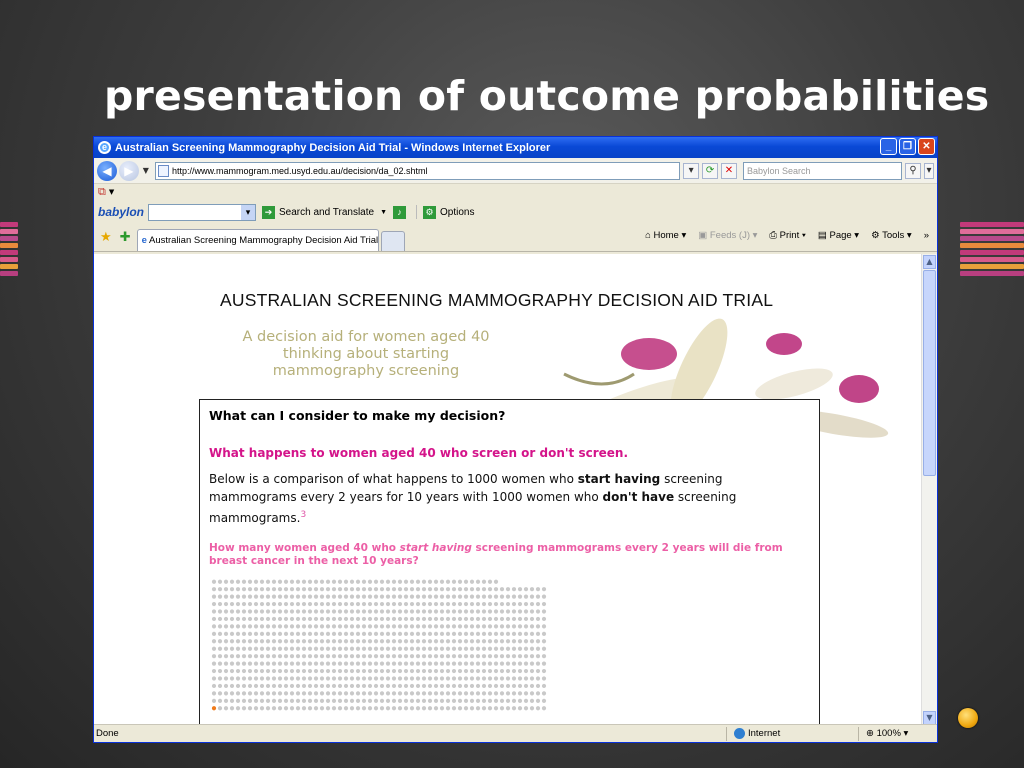  Describe the element at coordinates (125, 237) in the screenshot. I see `add-favorites-icon: ✚` at that location.